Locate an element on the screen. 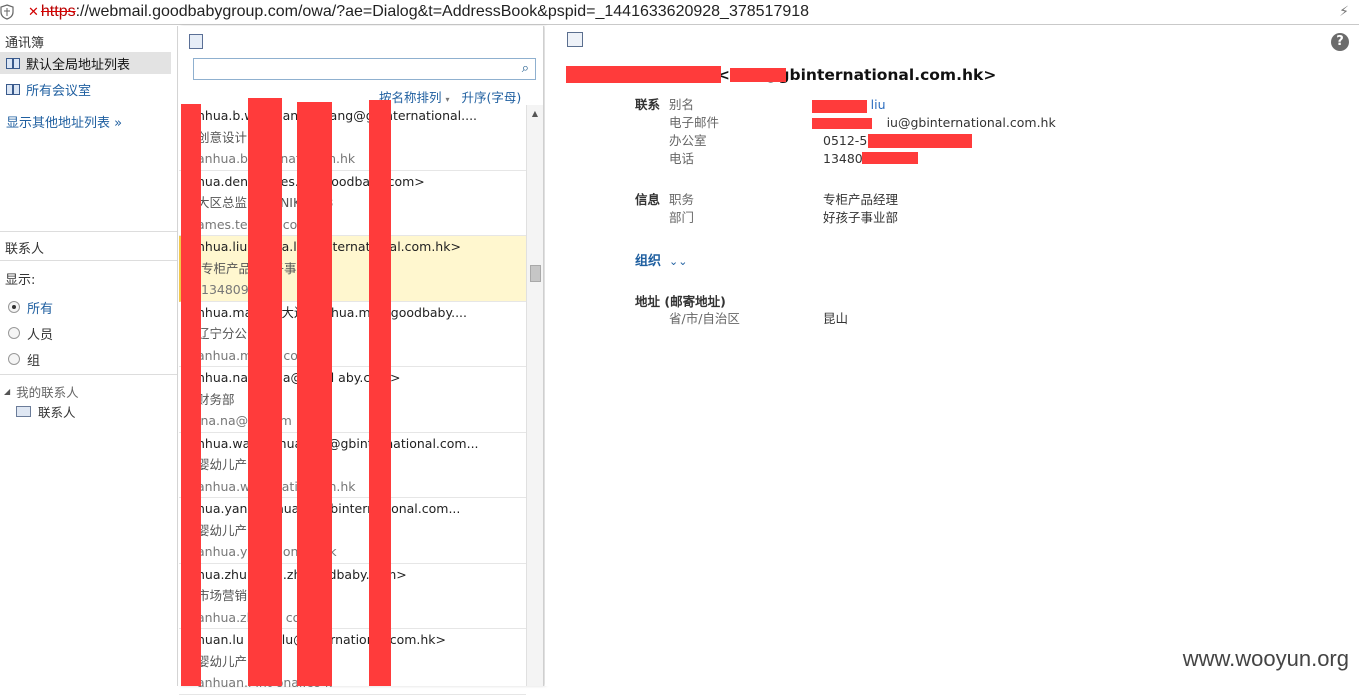 Image resolution: width=1359 pixels, height=695 pixels. contacts-header: 联系人 is located at coordinates (25, 249).